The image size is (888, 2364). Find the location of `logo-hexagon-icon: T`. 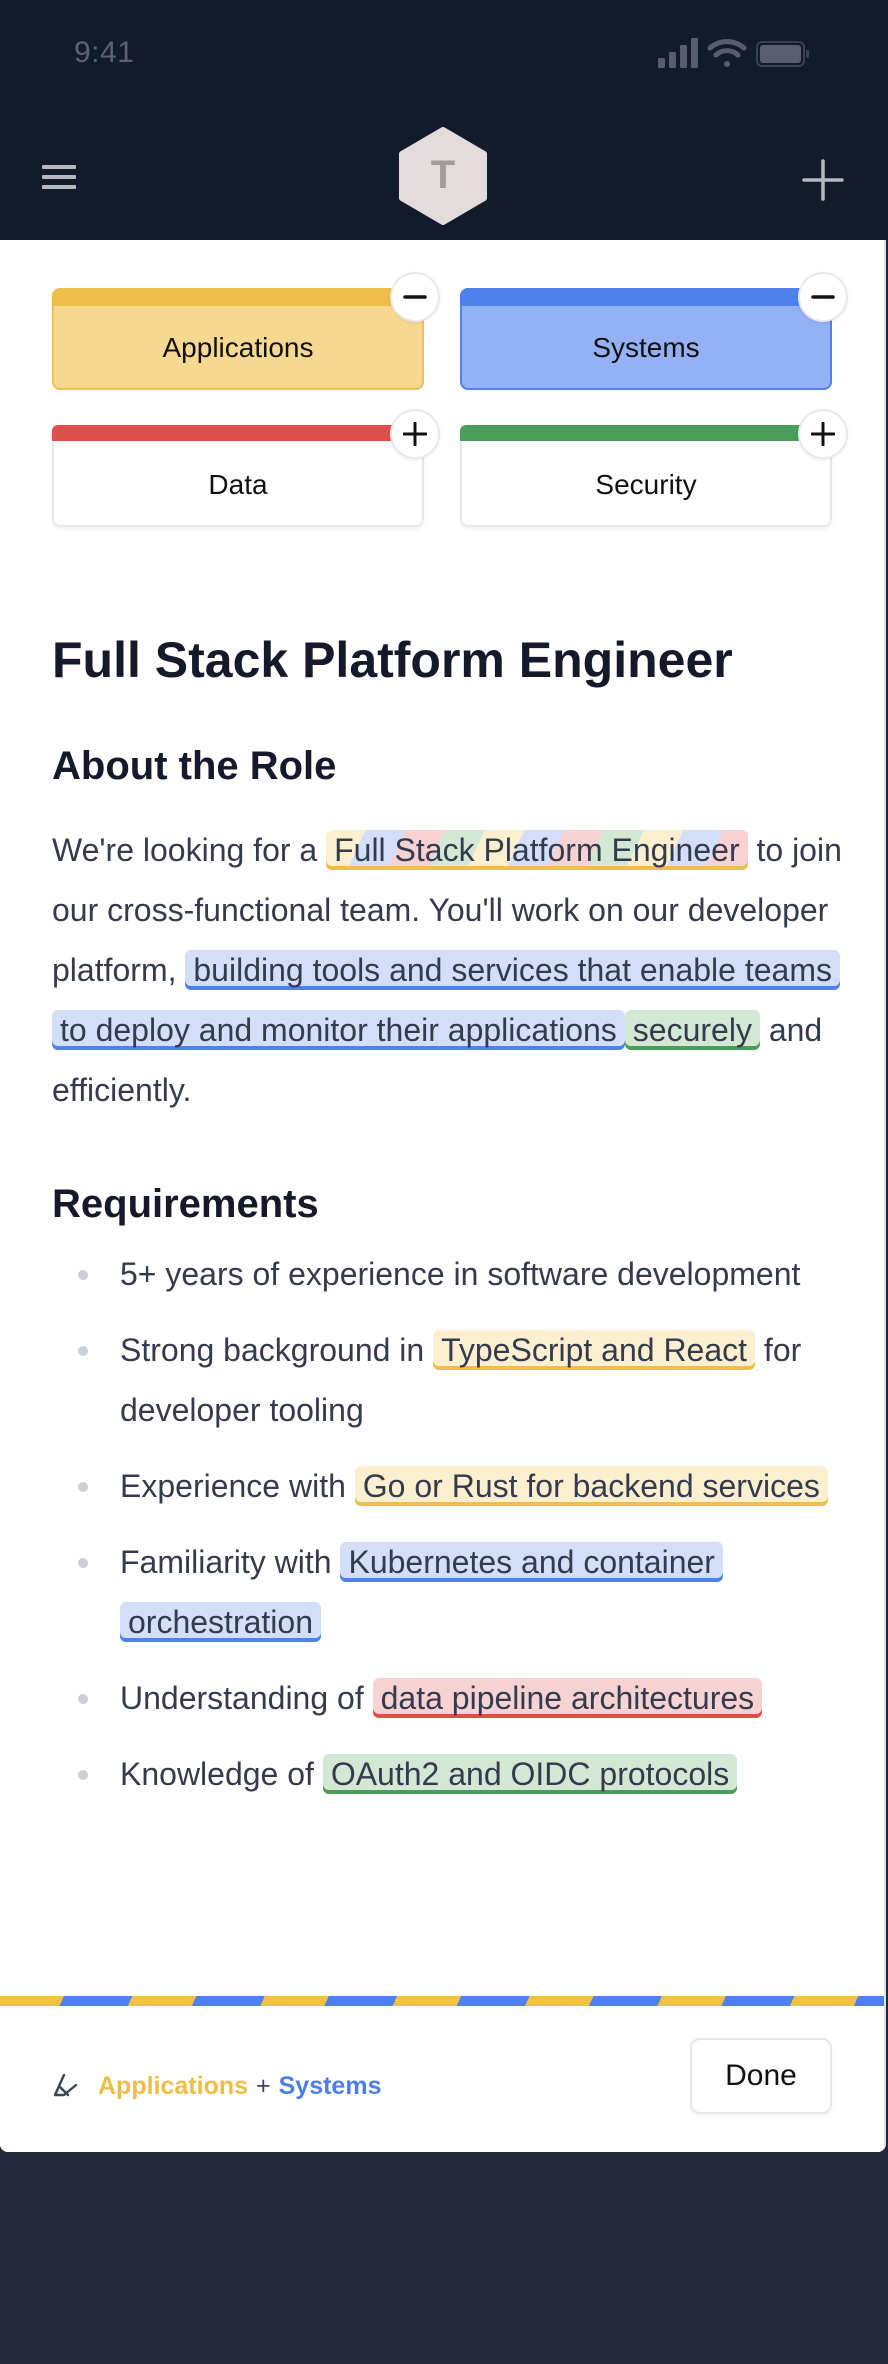

logo-hexagon-icon: T is located at coordinates (443, 176).